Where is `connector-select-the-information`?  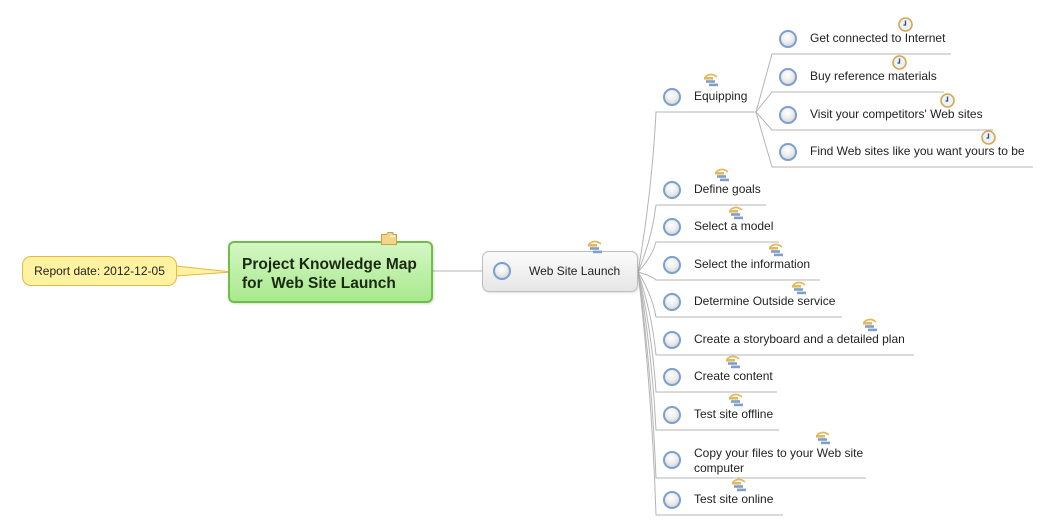 connector-select-the-information is located at coordinates (728, 276).